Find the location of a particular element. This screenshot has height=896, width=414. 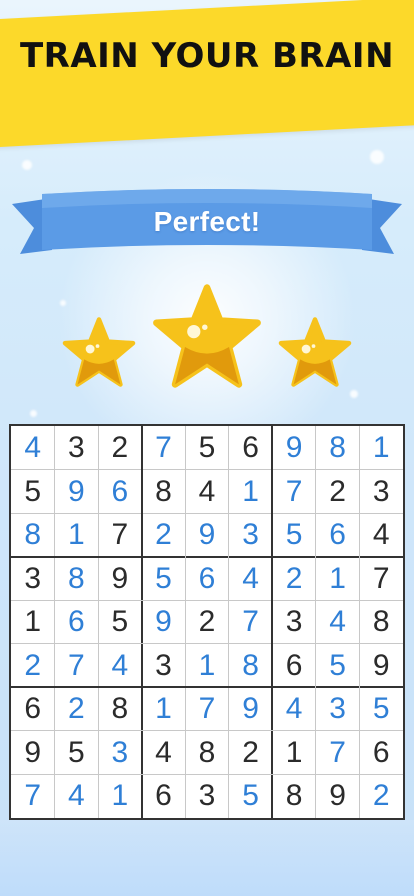

result-label: Perfect! is located at coordinates (207, 221).